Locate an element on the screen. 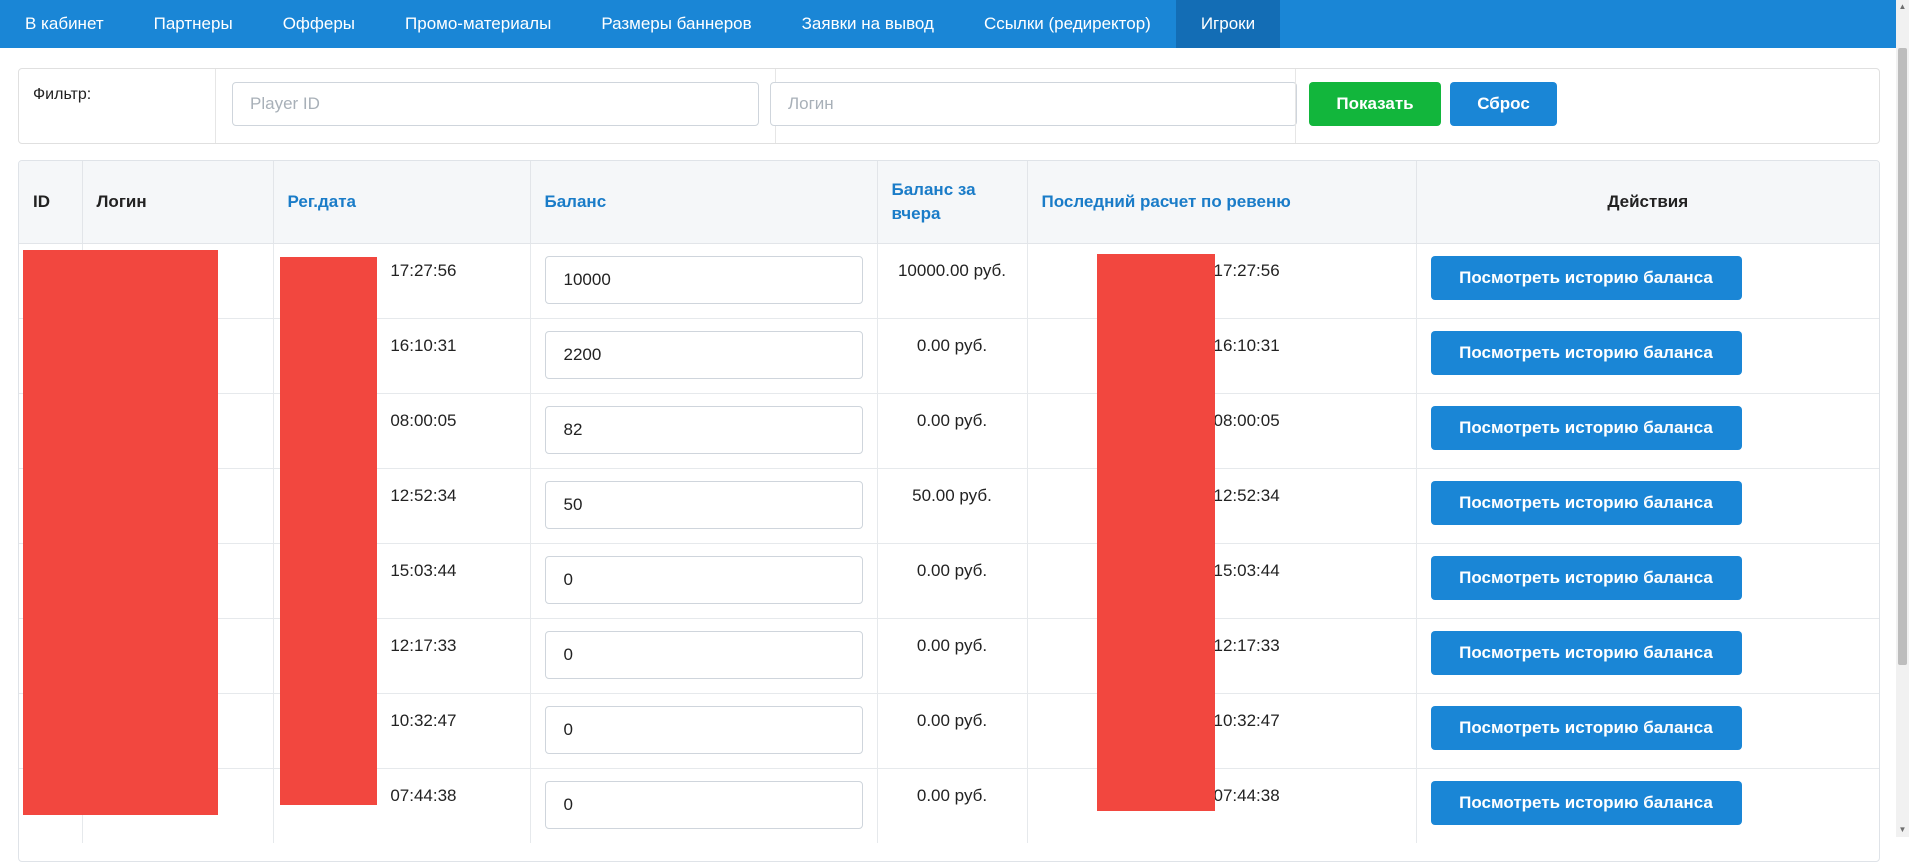 The width and height of the screenshot is (1909, 862). last-calc-time: 15:03:44 is located at coordinates (1246, 570).